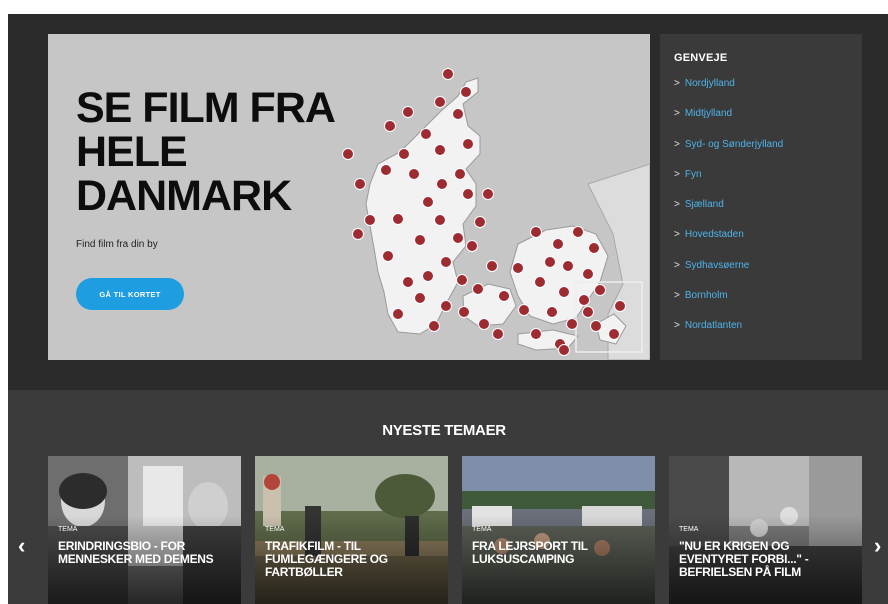 This screenshot has height=604, width=888. I want to click on shortcut-link: > Sjælland, so click(761, 214).